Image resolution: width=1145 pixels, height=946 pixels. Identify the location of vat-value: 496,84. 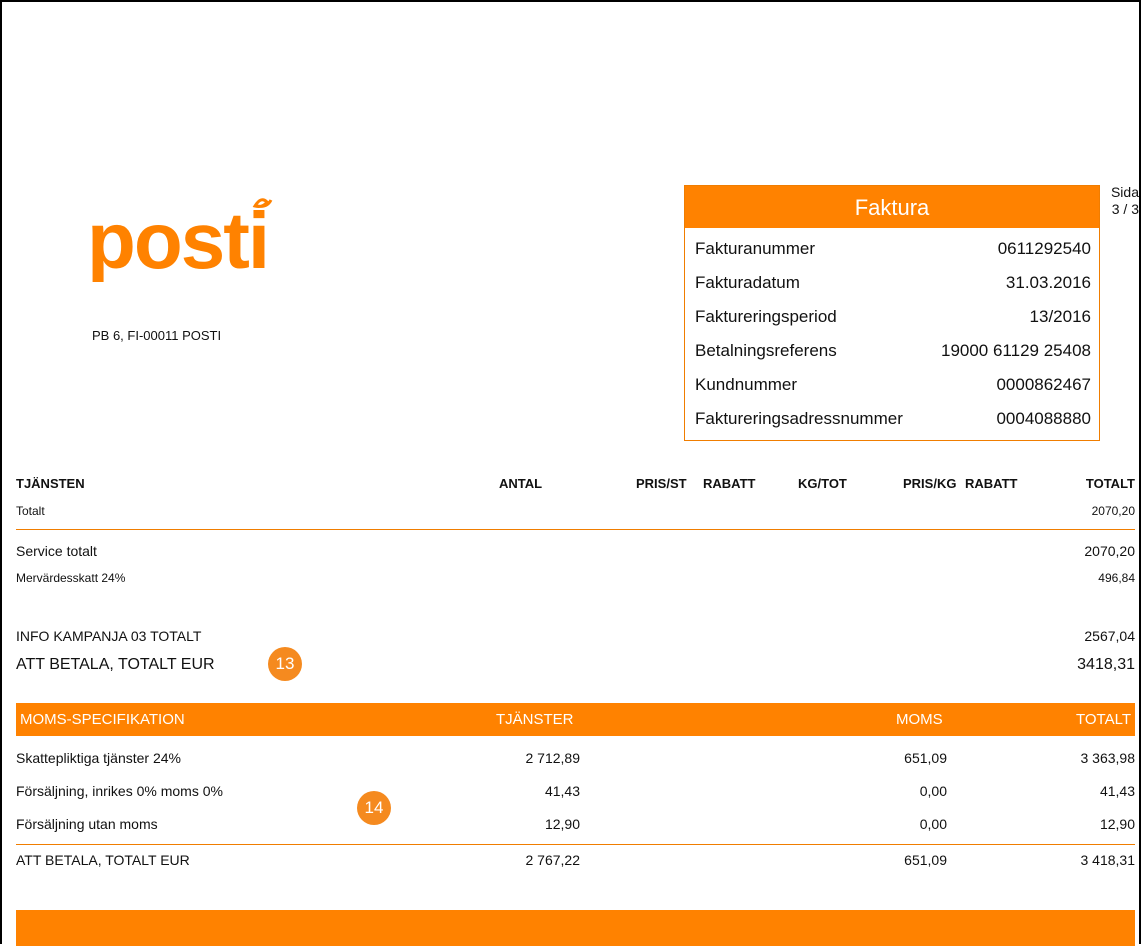
(1116, 578).